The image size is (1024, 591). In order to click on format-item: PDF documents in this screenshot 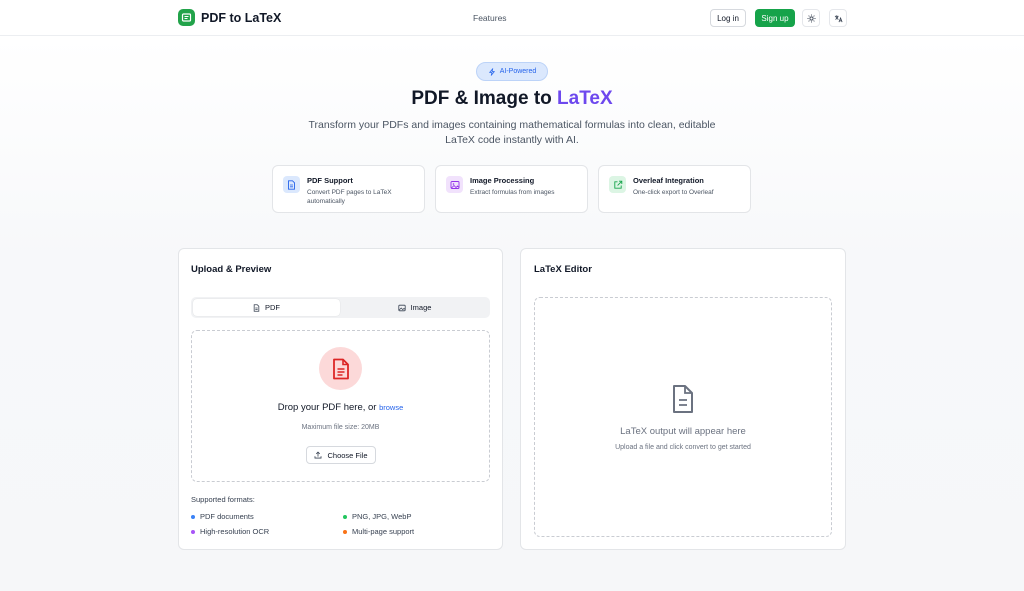, I will do `click(222, 516)`.